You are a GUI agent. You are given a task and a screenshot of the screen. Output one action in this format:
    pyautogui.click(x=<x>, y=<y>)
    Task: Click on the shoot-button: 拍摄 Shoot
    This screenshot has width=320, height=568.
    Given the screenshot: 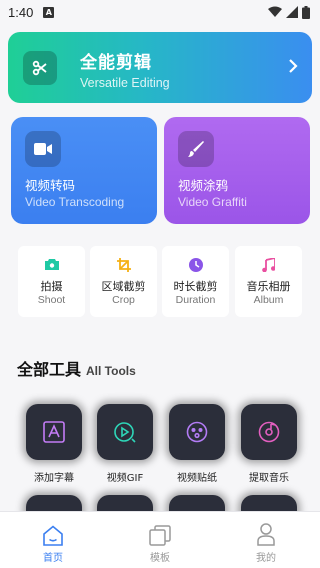 What is the action you would take?
    pyautogui.click(x=51, y=281)
    